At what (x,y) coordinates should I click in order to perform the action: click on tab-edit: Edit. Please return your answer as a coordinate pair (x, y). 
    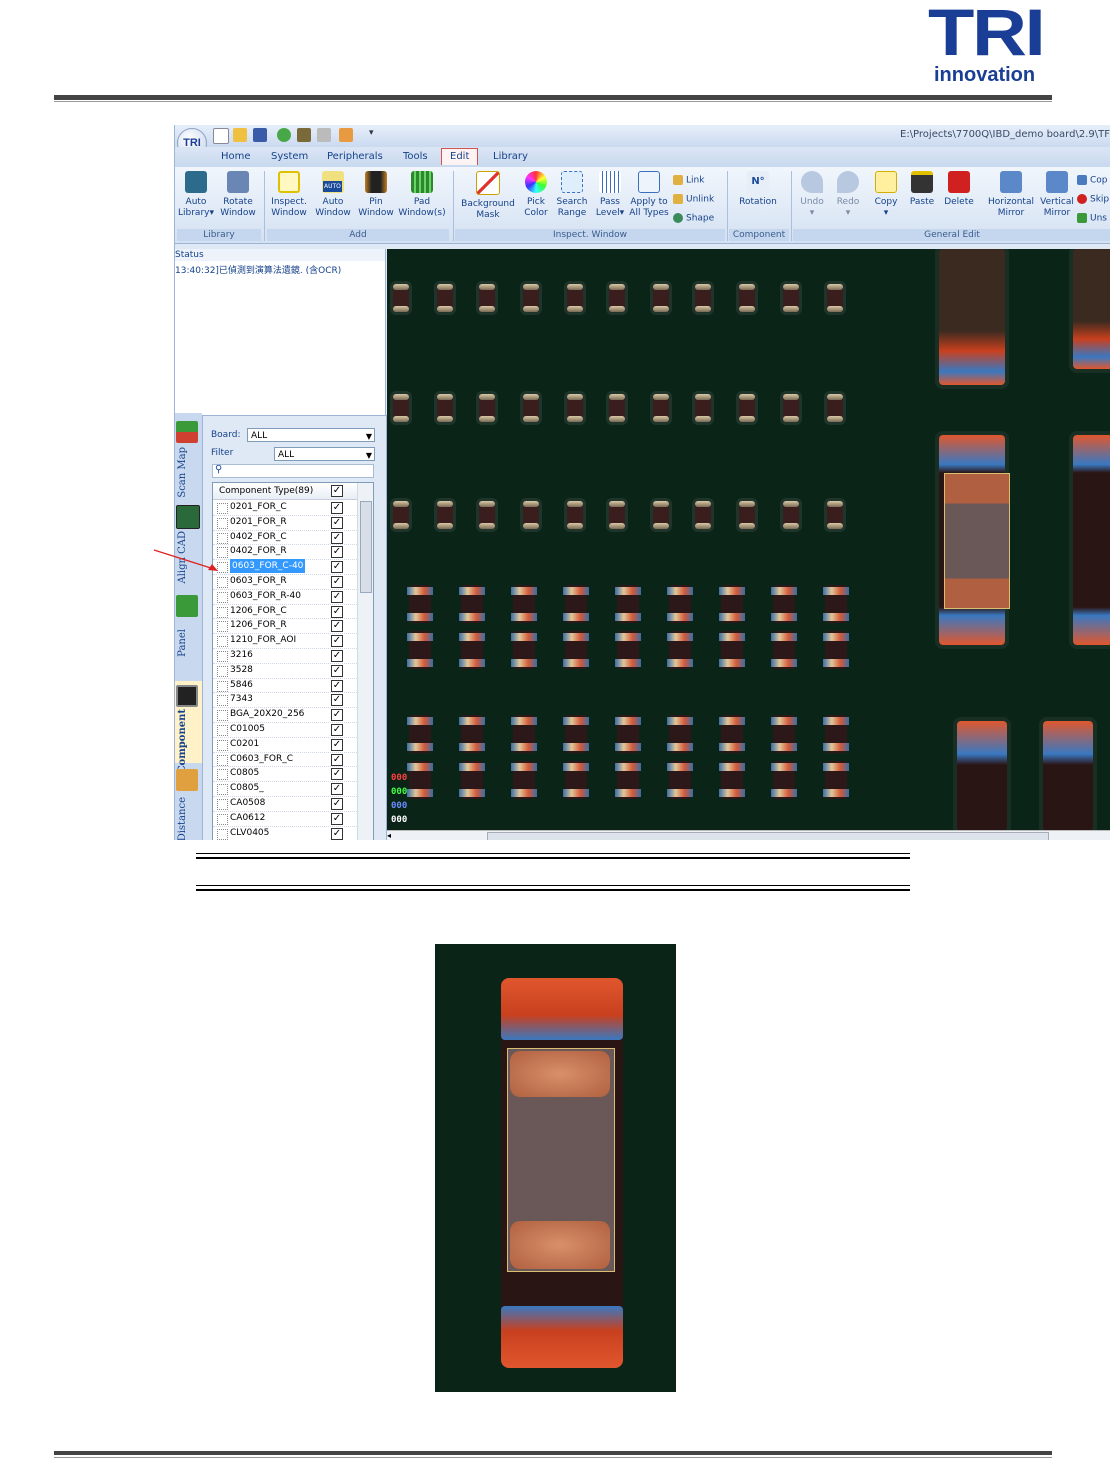
    Looking at the image, I should click on (460, 156).